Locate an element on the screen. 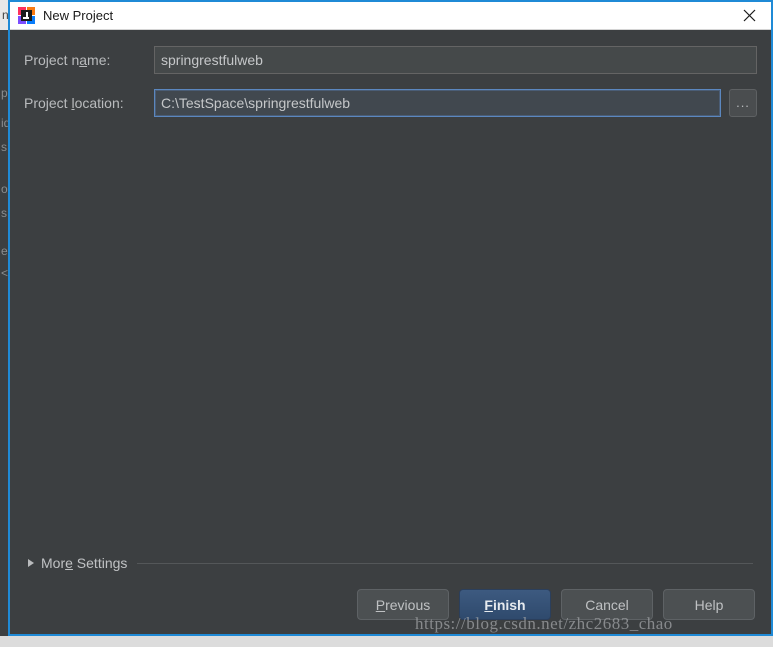 The image size is (773, 647). previous-button-mnemonic: P is located at coordinates (380, 604).